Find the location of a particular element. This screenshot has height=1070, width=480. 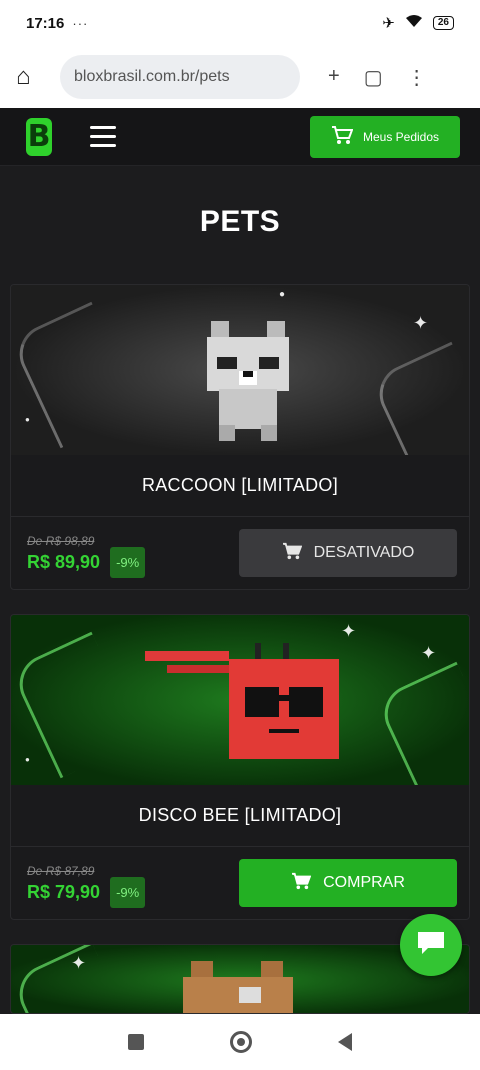

chat-button is located at coordinates (431, 945).